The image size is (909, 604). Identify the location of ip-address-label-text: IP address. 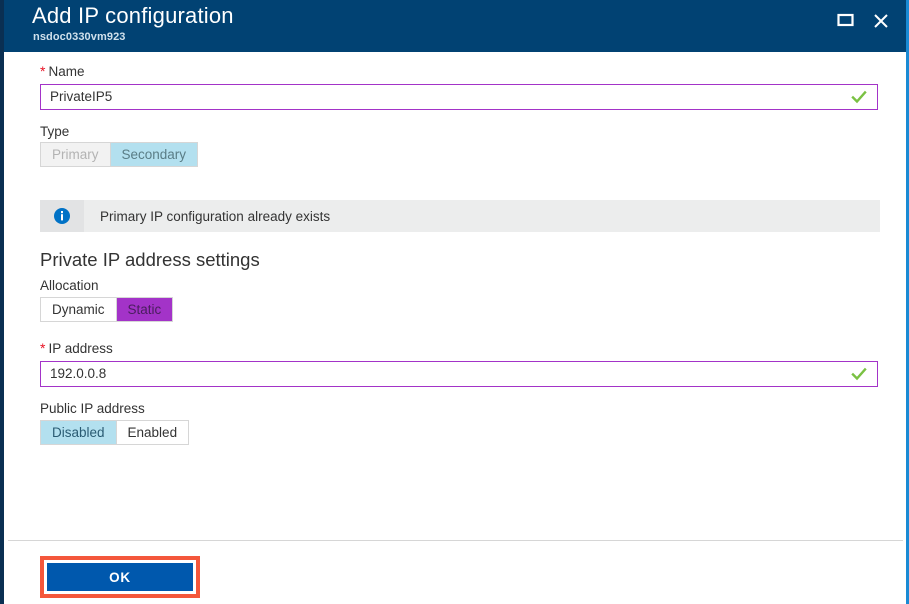
(80, 348).